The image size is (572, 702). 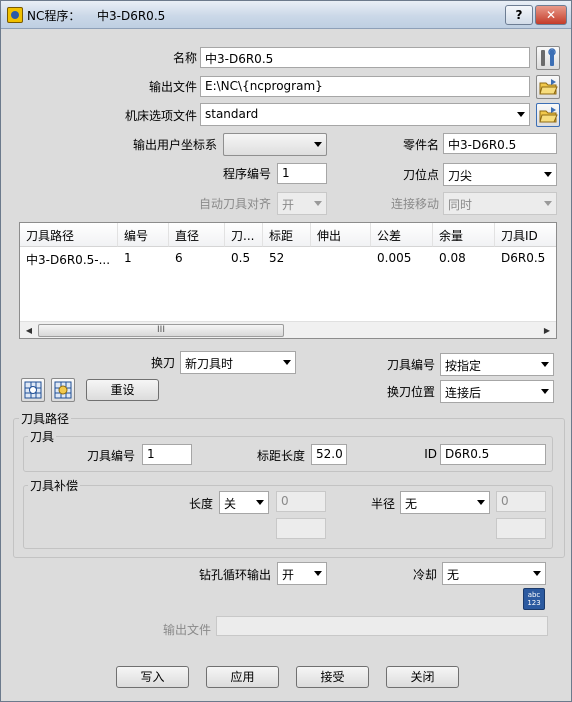 What do you see at coordinates (422, 677) in the screenshot?
I see `close-button: 关闭` at bounding box center [422, 677].